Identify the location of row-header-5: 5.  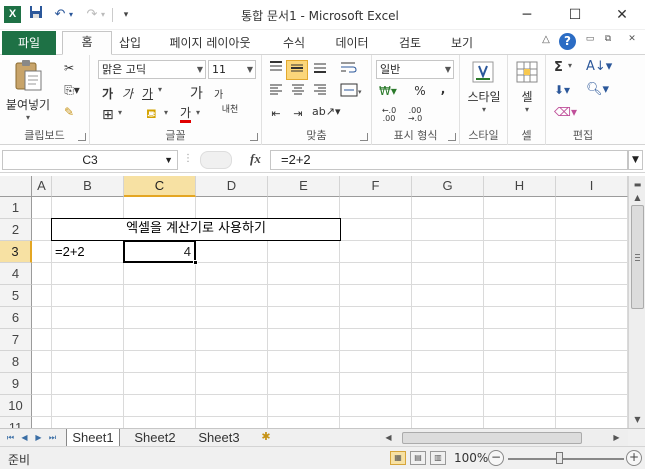
(16, 296).